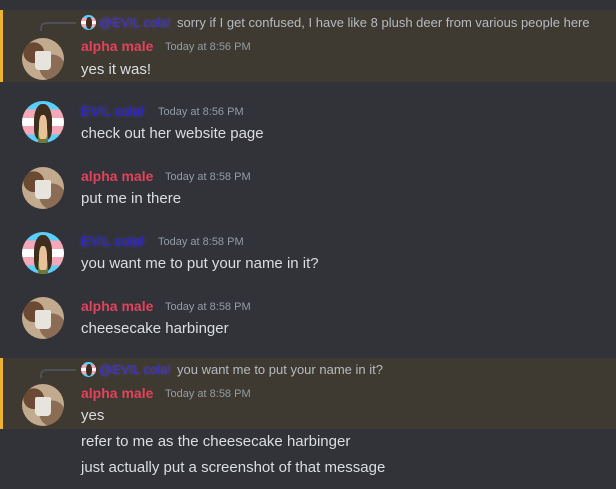 Image resolution: width=616 pixels, height=489 pixels. I want to click on message-text: refer to me as the cheesecake harbinger, so click(216, 441).